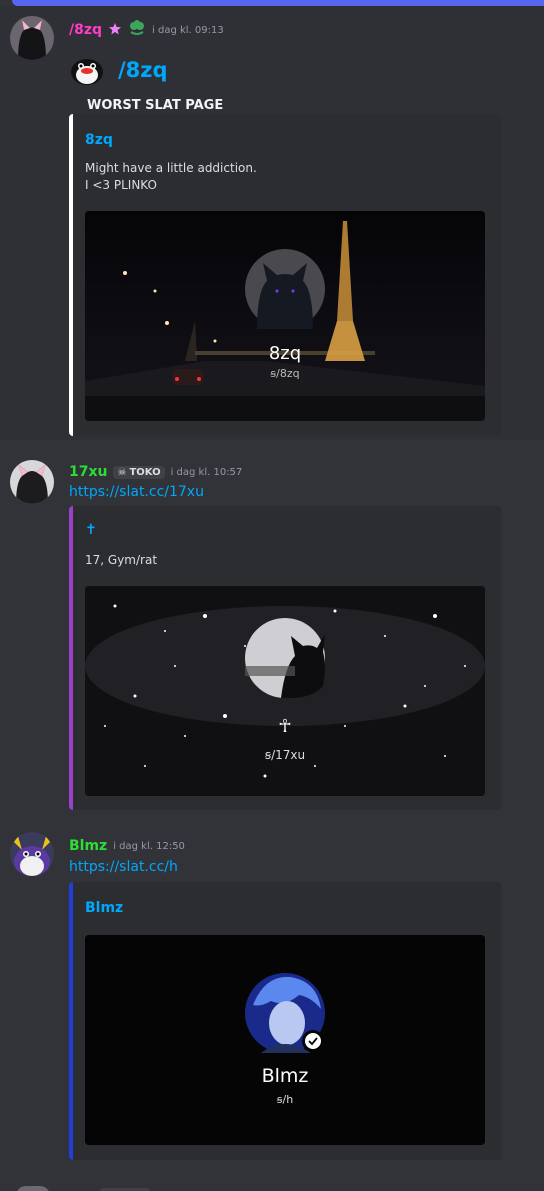 The image size is (544, 1191). What do you see at coordinates (206, 472) in the screenshot?
I see `timestamp: i dag kl. 10:57` at bounding box center [206, 472].